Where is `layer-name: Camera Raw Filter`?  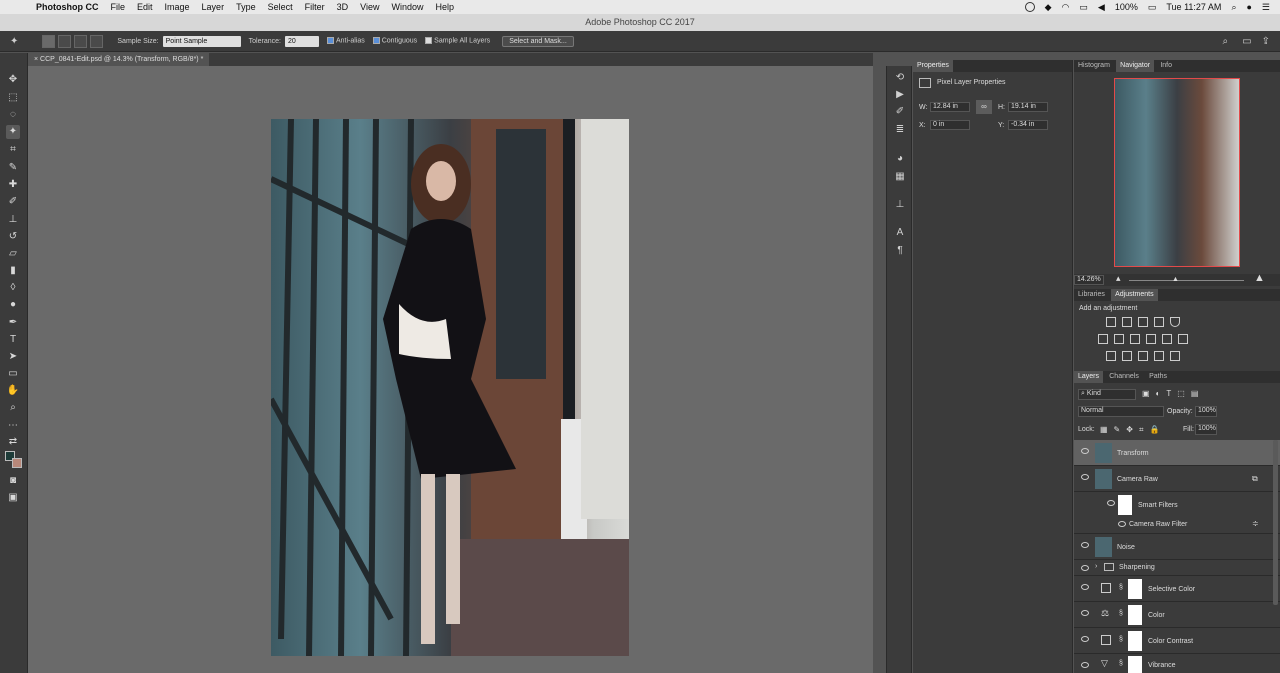
layer-name: Camera Raw Filter is located at coordinates (1158, 524).